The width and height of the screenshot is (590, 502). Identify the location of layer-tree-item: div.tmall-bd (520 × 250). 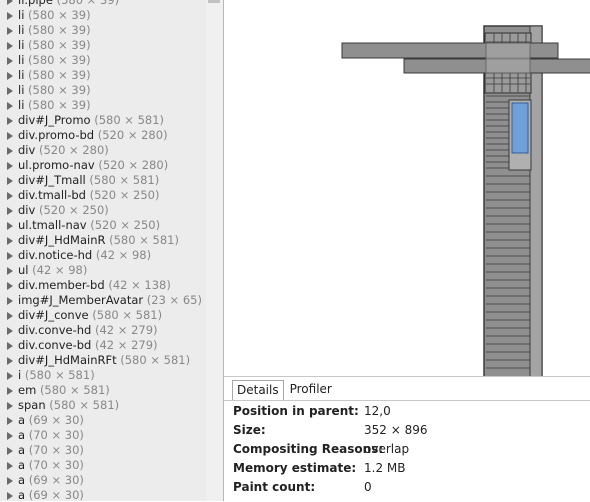
(103, 195).